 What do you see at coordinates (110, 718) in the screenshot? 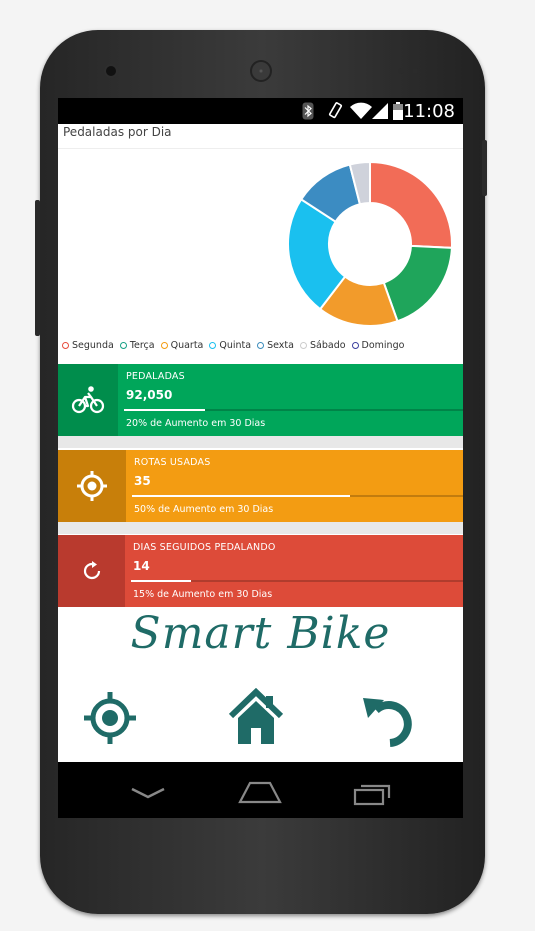
I see `crosshair-icon` at bounding box center [110, 718].